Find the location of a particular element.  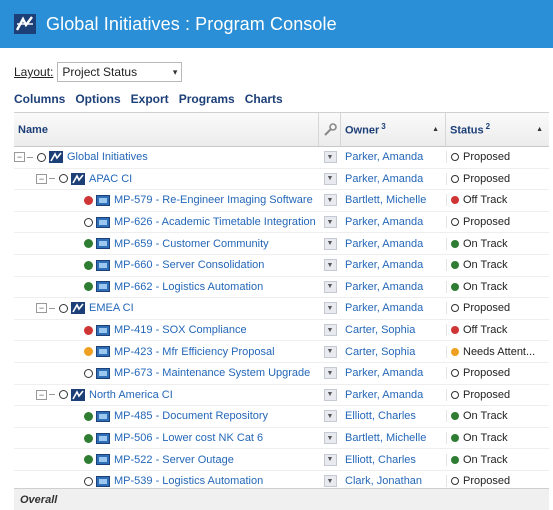

row-name-link: MP-485 - Document Repository is located at coordinates (191, 416).